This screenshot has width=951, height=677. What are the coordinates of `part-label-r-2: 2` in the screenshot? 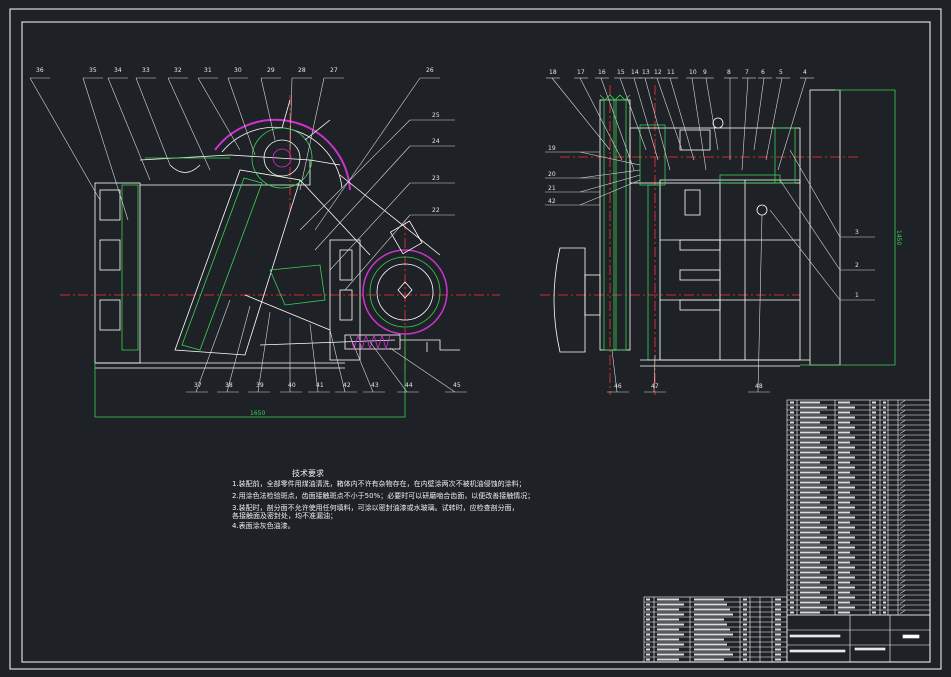 It's located at (857, 265).